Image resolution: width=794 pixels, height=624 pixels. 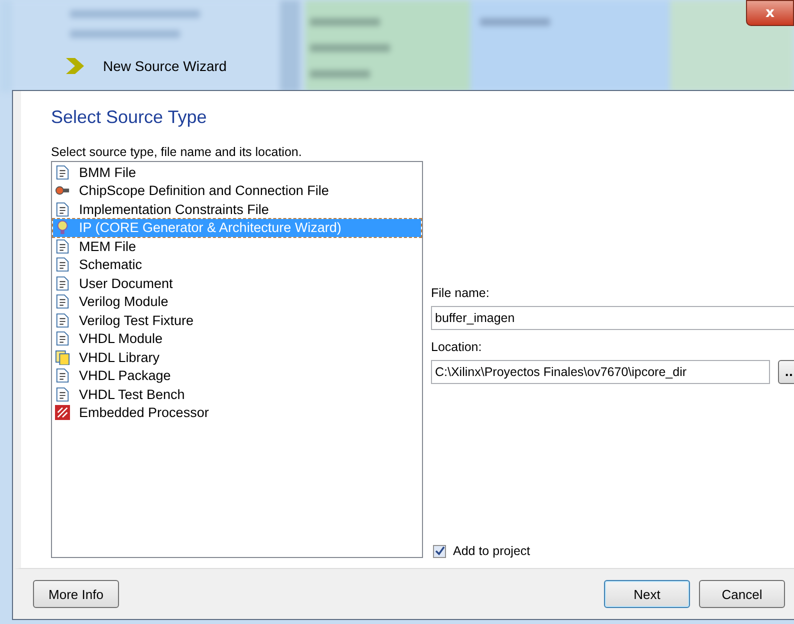 What do you see at coordinates (177, 152) in the screenshot?
I see `list-label: Select source type, file name and its location.` at bounding box center [177, 152].